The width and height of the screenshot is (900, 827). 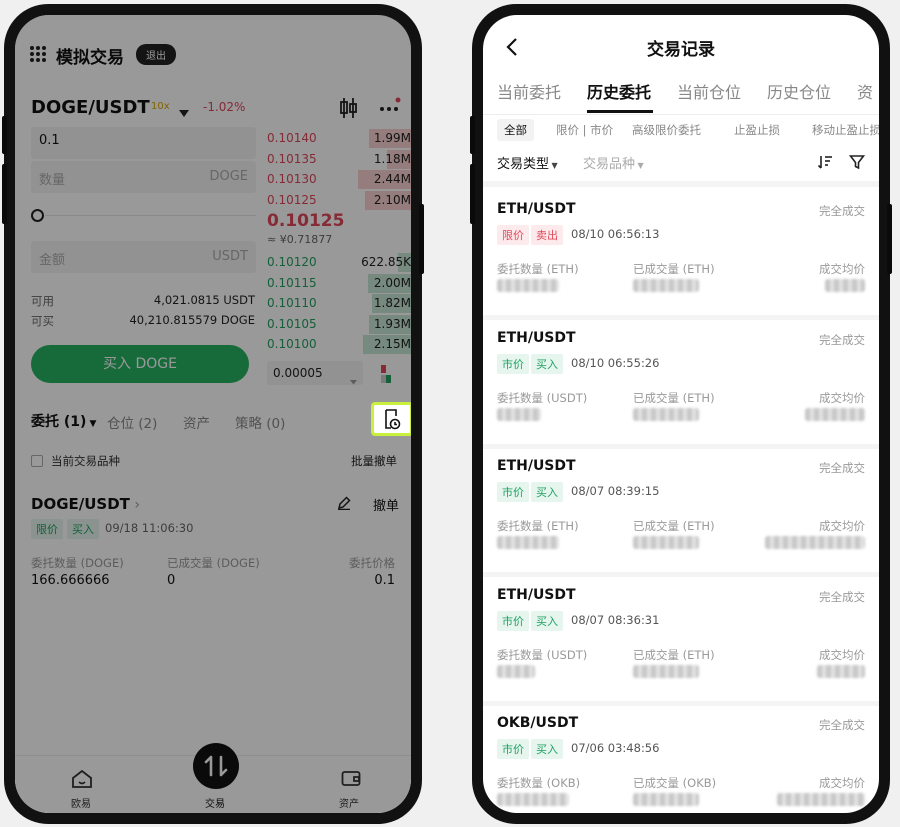 I want to click on page-title: 交易记录, so click(x=681, y=50).